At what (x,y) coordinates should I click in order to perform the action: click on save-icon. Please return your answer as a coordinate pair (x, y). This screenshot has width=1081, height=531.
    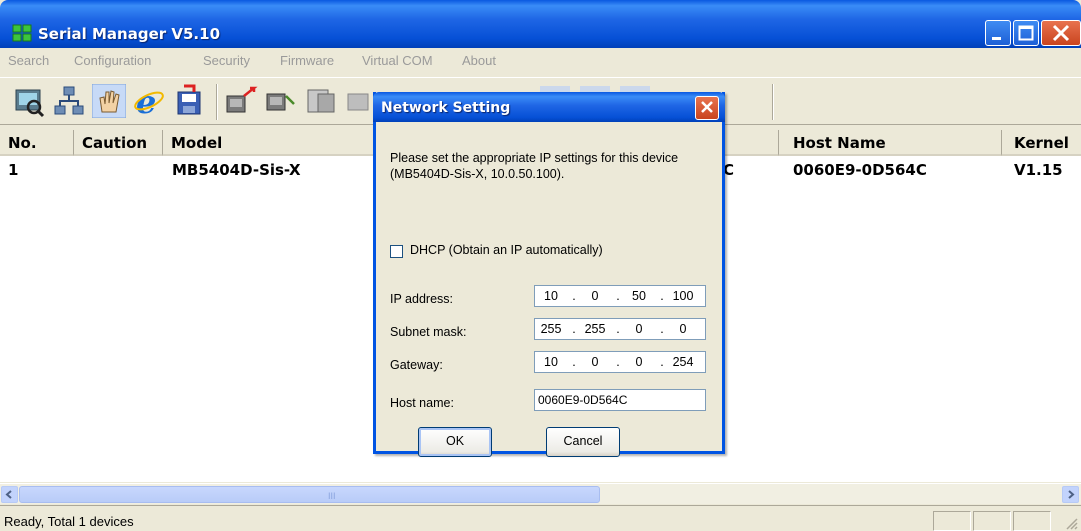
    Looking at the image, I should click on (189, 101).